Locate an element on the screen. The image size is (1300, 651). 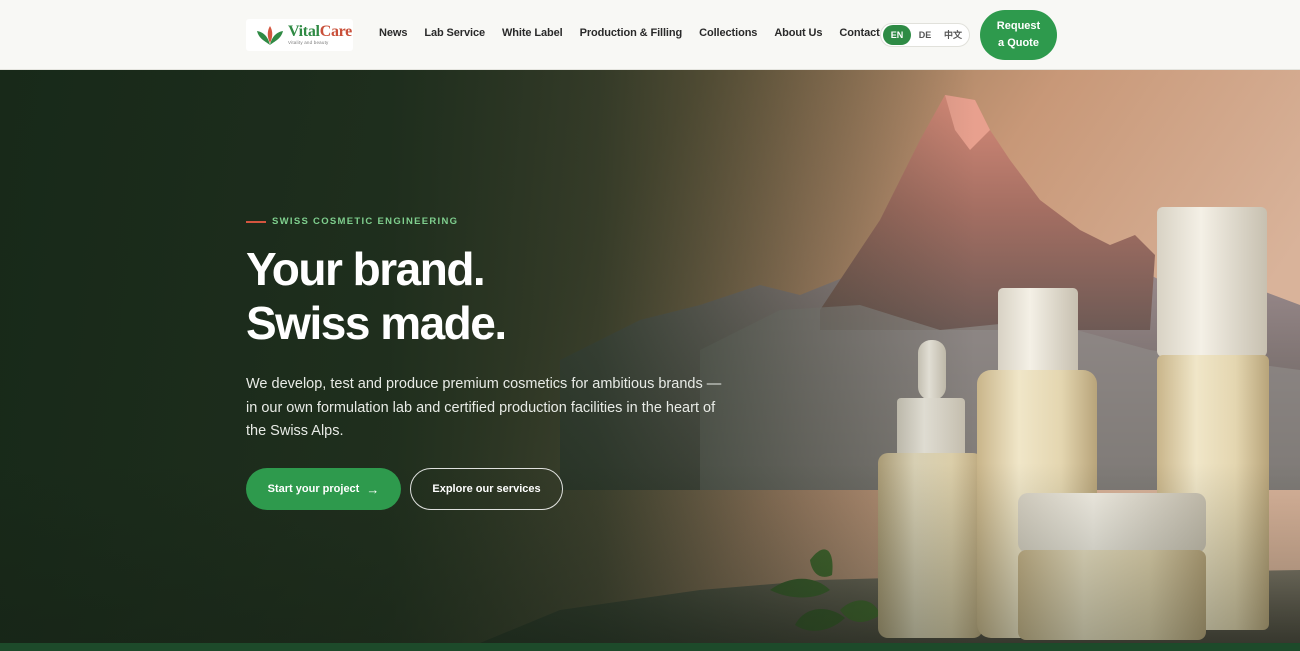
start-project-button: Start your project → is located at coordinates (323, 489).